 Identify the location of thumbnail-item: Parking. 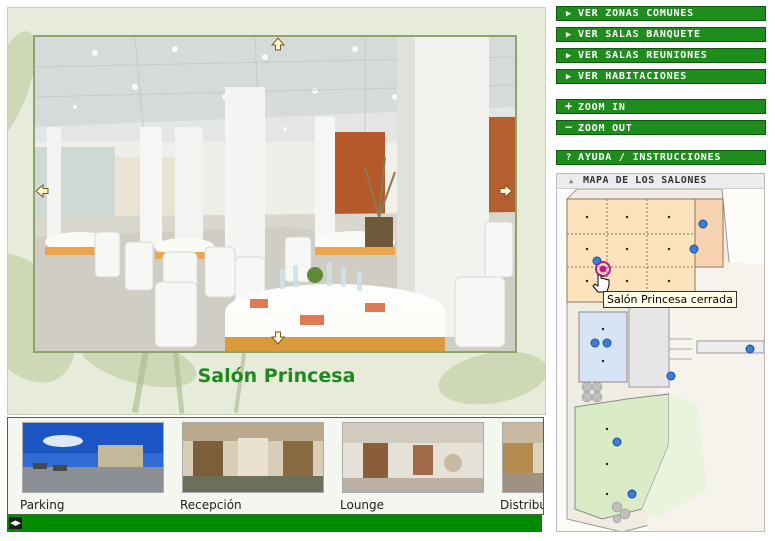
(92, 467).